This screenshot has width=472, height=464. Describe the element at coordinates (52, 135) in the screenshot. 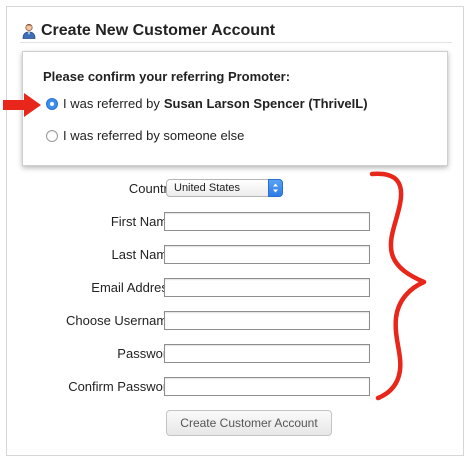

I see `radio-unselected` at that location.